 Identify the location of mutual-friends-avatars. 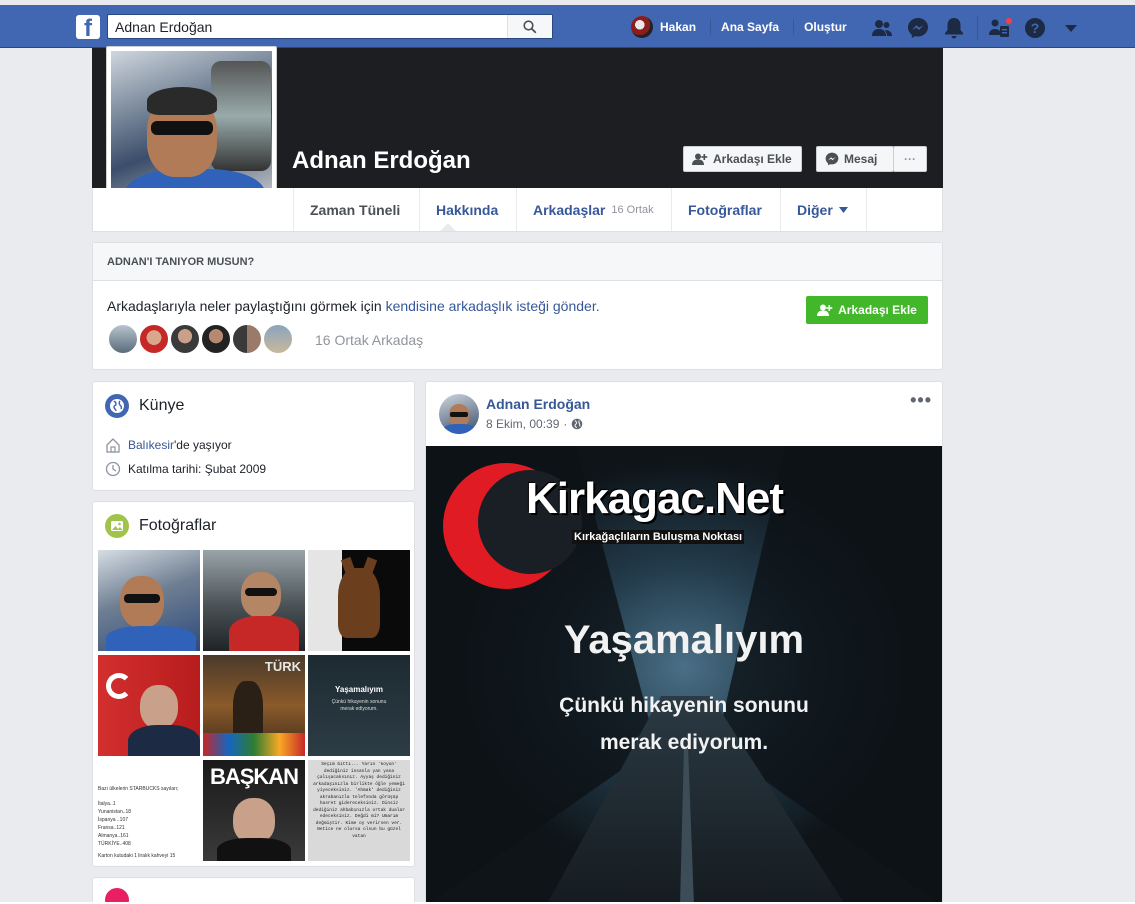
(200, 339).